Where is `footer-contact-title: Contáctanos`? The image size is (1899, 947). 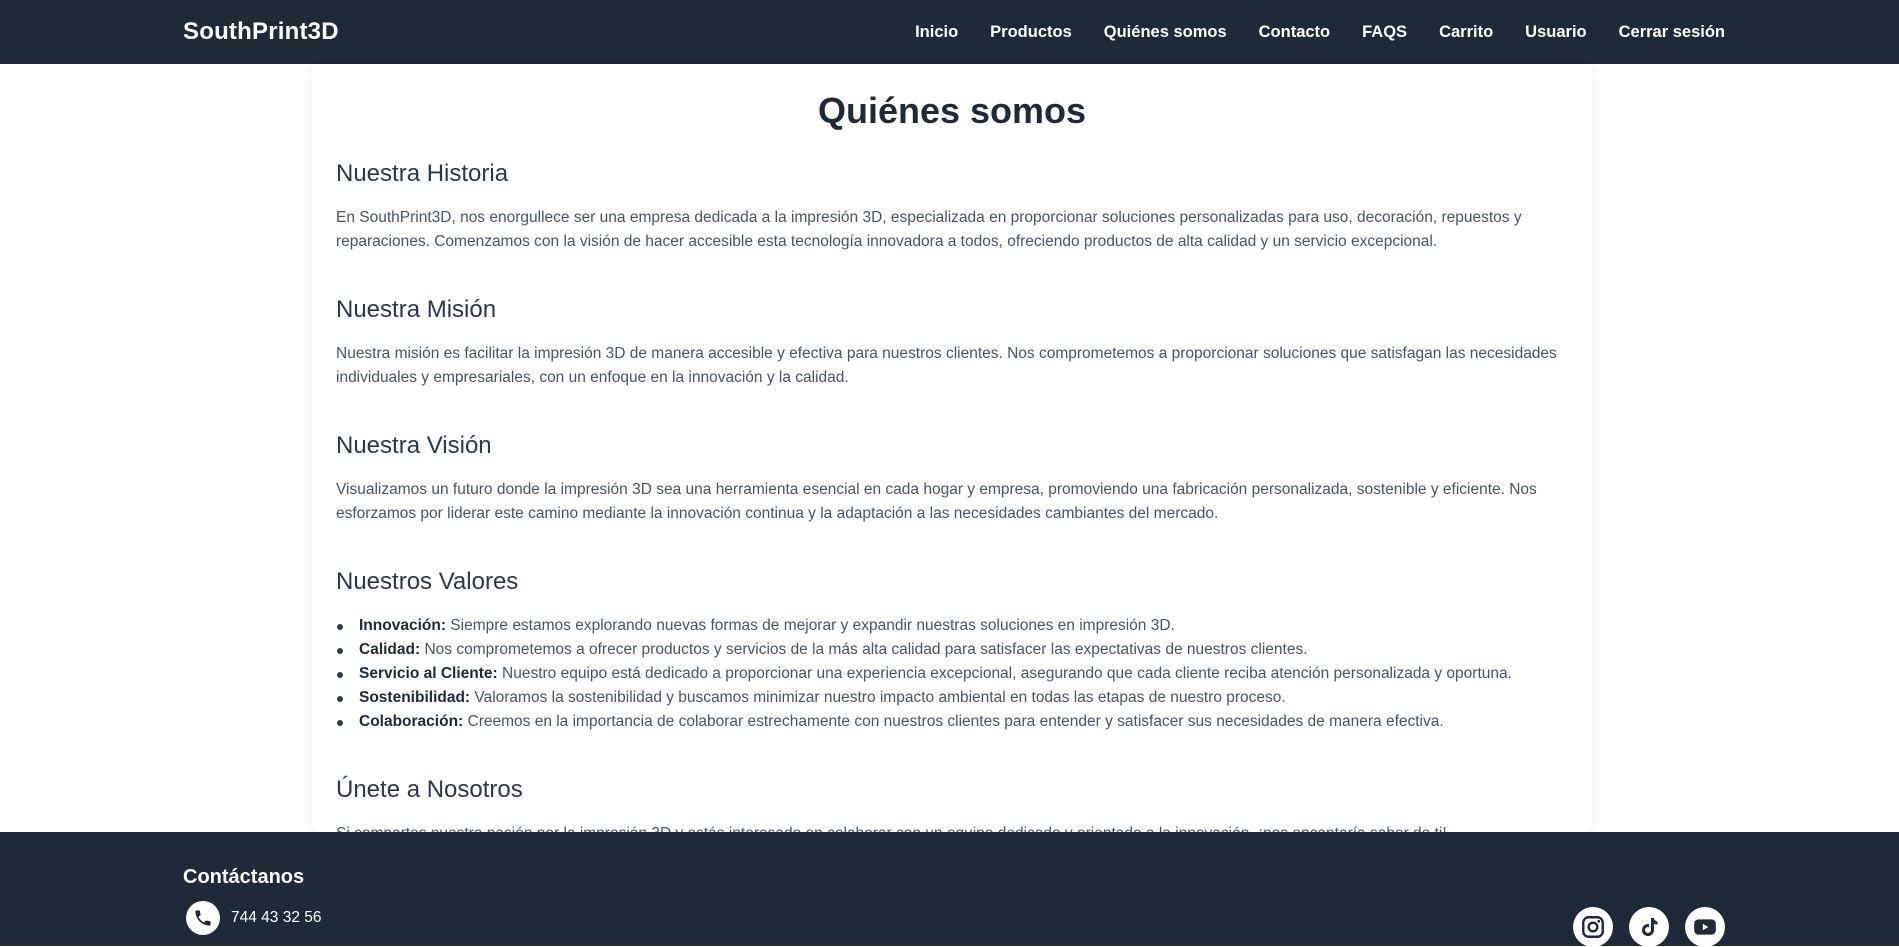 footer-contact-title: Contáctanos is located at coordinates (244, 877).